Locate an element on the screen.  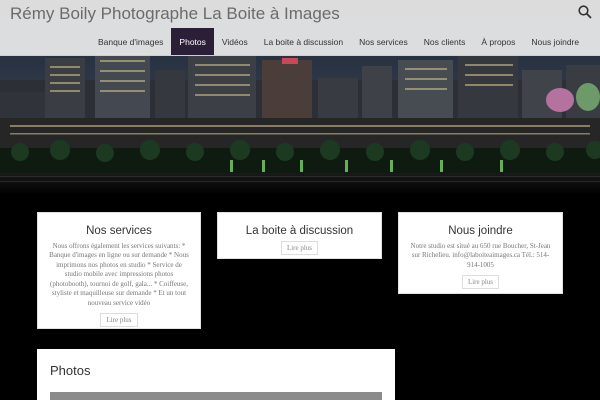
nav-item-a-propos: À propos is located at coordinates (498, 41).